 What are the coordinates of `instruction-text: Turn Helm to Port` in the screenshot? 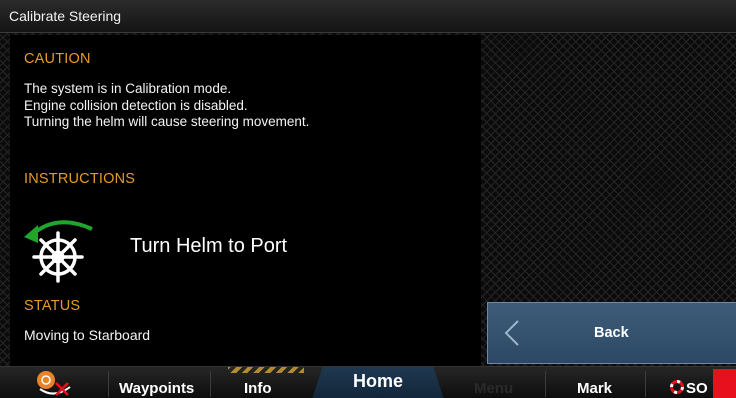 It's located at (209, 246).